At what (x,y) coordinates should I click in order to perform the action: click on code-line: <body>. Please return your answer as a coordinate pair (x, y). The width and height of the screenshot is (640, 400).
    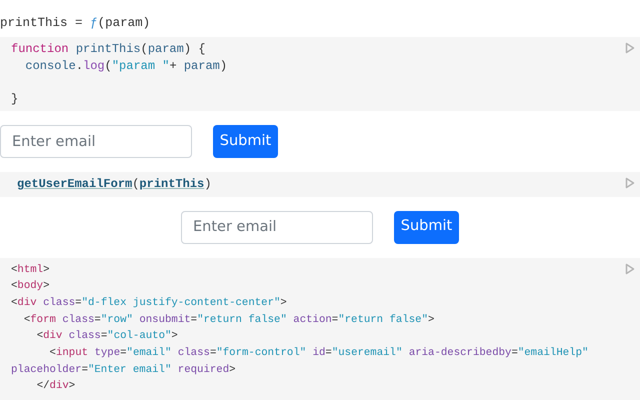
    Looking at the image, I should click on (30, 286).